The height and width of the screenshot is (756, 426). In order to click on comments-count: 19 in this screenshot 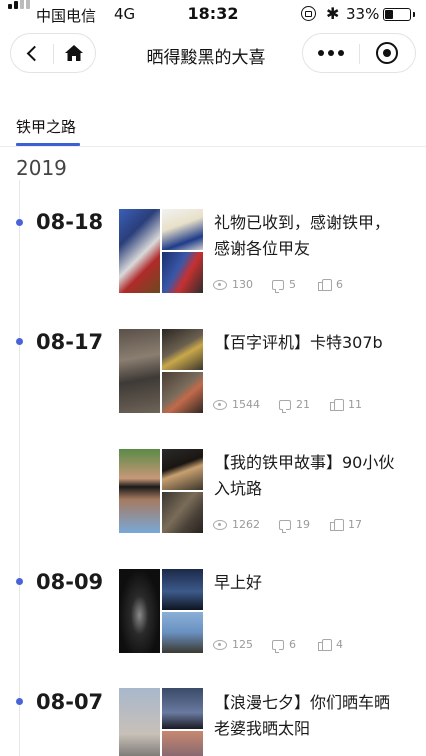, I will do `click(303, 524)`.